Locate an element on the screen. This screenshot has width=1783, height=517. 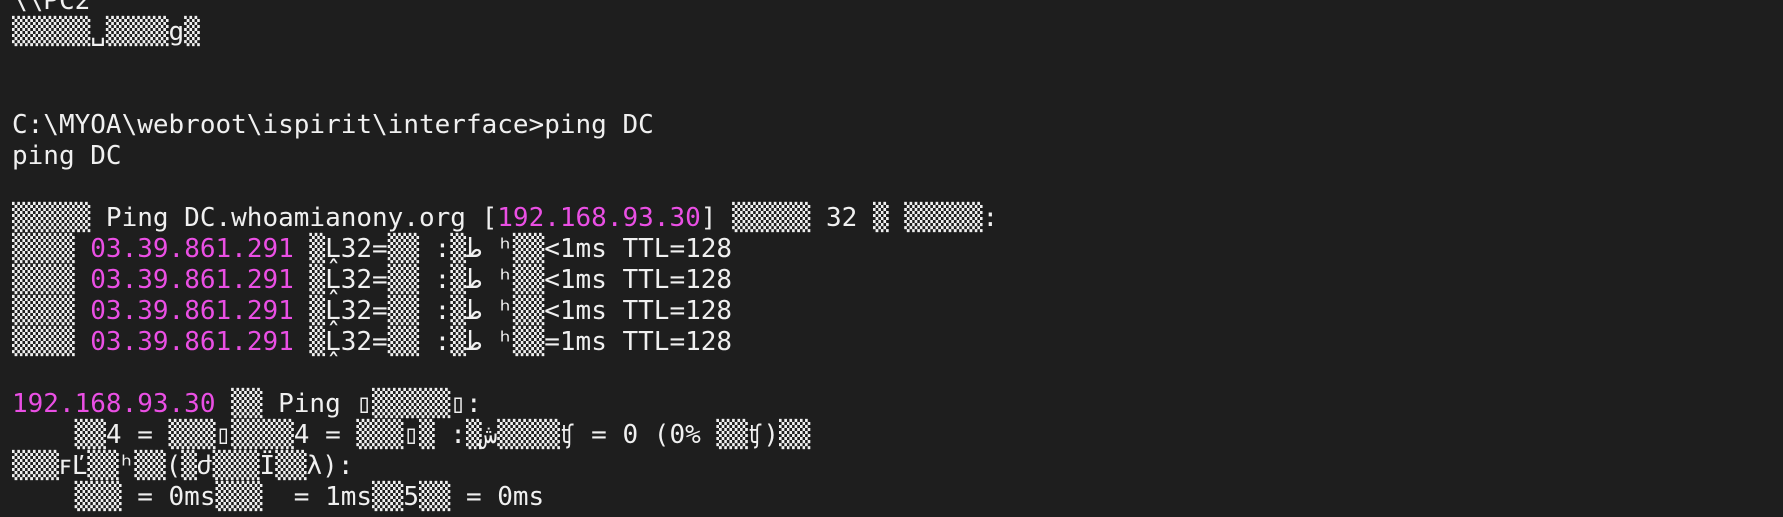
terminal-text: ] ▒▒▒▒▒ 32 ▒ ▒▒▒▒▒: is located at coordinates (849, 218).